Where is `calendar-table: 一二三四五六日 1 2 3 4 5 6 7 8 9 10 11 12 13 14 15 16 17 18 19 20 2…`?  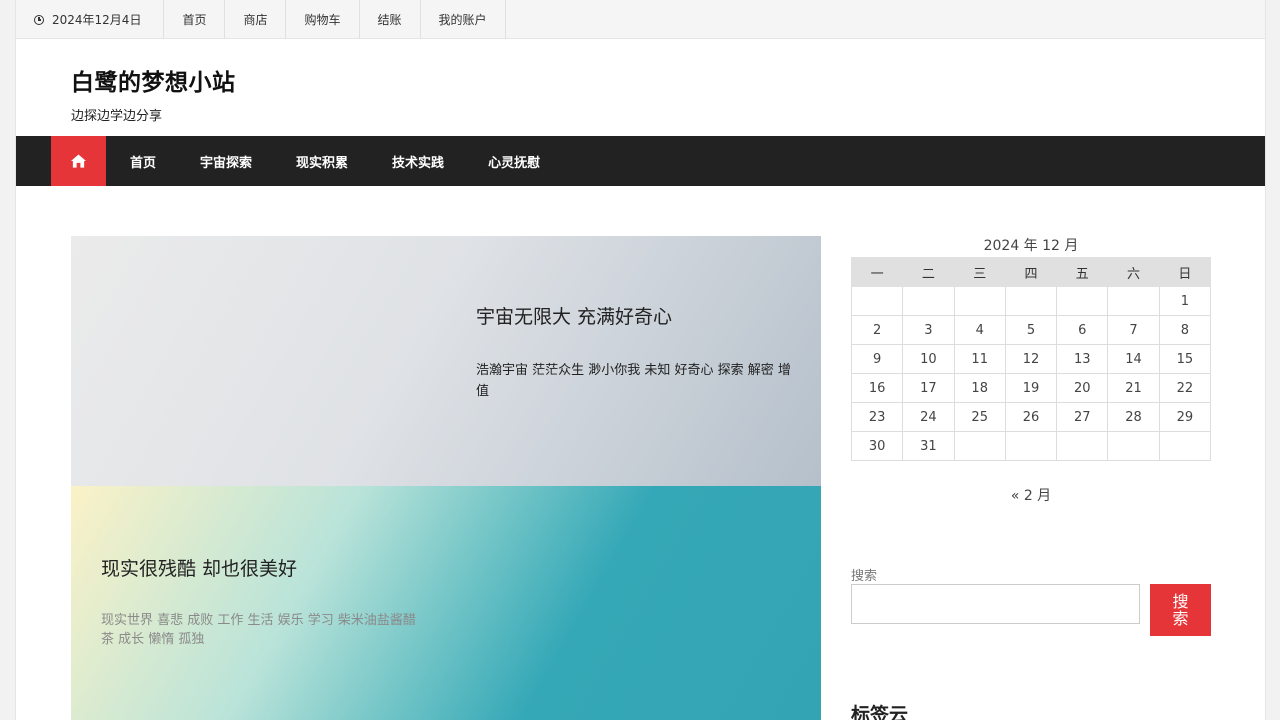
calendar-table: 一二三四五六日 1 2 3 4 5 6 7 8 9 10 11 12 13 14 15 16 17 18 19 20 2… is located at coordinates (1031, 359).